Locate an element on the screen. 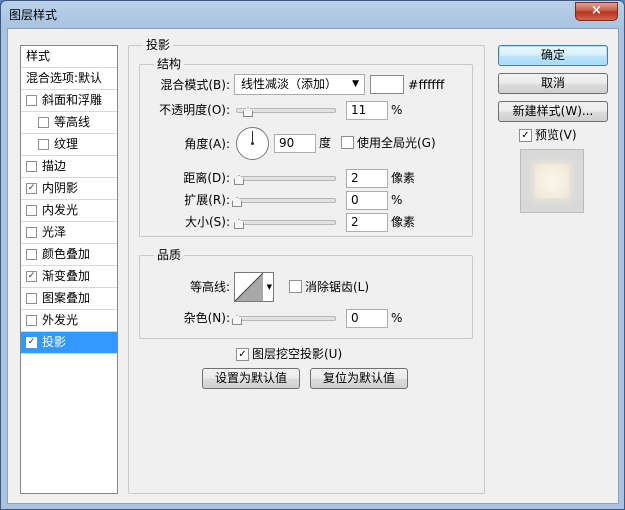 The height and width of the screenshot is (510, 625). title-bar: 图层样式 × is located at coordinates (312, 14).